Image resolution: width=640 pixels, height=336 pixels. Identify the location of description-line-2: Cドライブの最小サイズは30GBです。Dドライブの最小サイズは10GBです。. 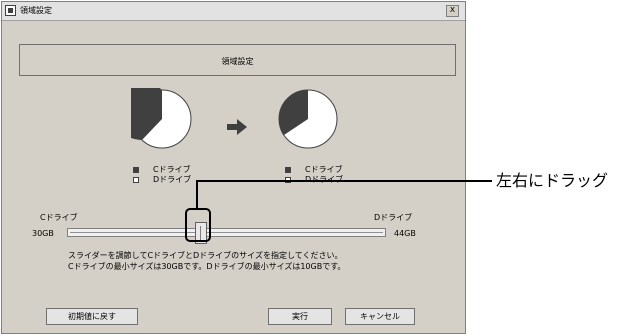
(207, 266).